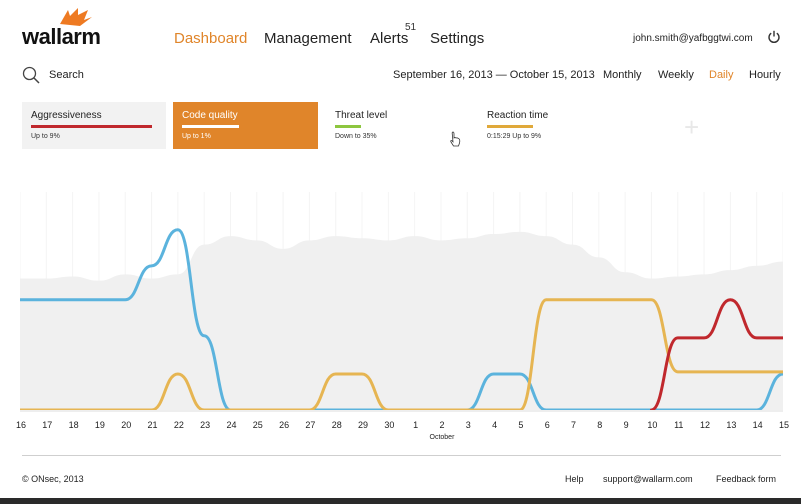  I want to click on x-tick-label: 12, so click(705, 425).